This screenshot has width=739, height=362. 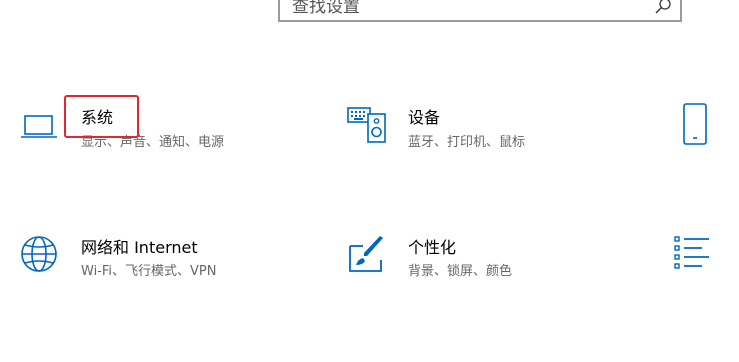 I want to click on tile-devices: 设备 蓝牙、打印机、鼠标, so click(x=477, y=130).